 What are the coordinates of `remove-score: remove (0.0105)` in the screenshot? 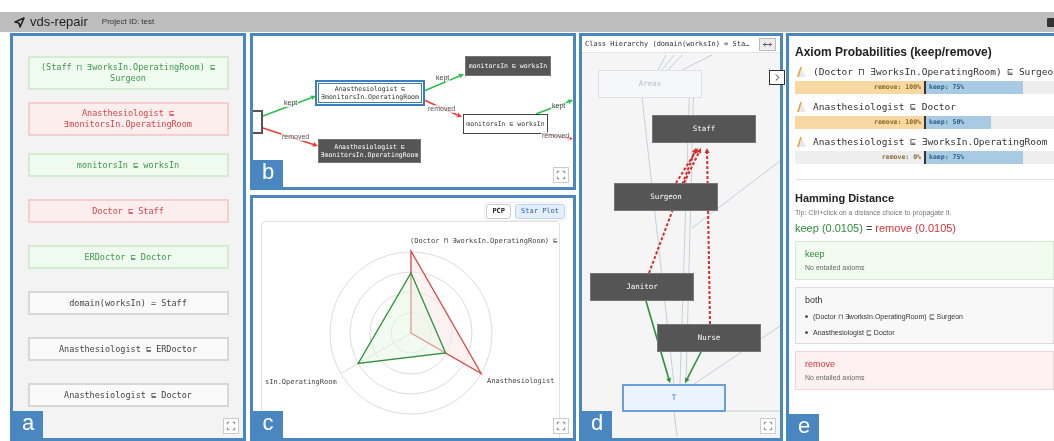 It's located at (916, 228).